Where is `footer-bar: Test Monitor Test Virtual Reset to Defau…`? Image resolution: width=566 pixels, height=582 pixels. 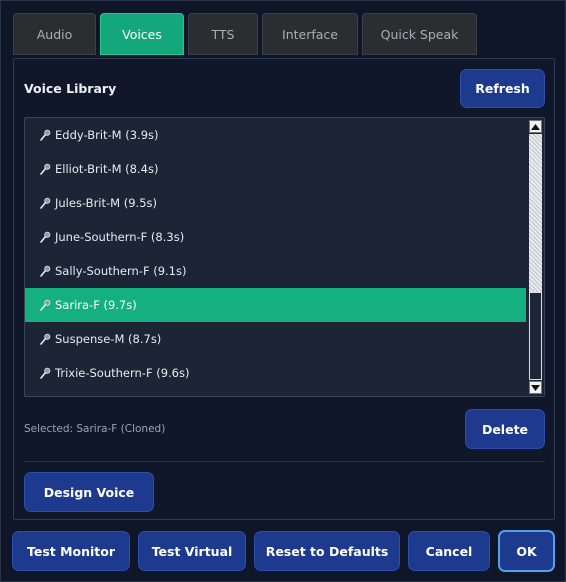 footer-bar: Test Monitor Test Virtual Reset to Defau… is located at coordinates (283, 551).